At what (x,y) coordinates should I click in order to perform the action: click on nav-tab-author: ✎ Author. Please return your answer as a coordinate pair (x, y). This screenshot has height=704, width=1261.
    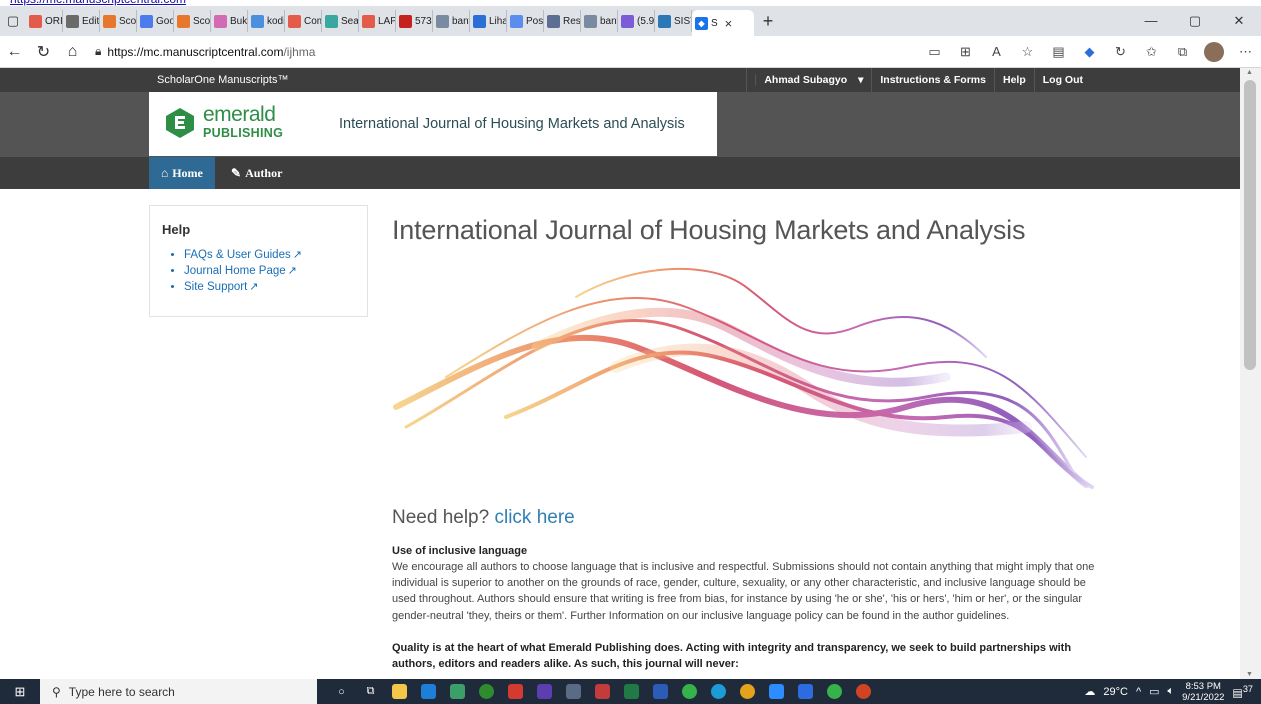
    Looking at the image, I should click on (256, 173).